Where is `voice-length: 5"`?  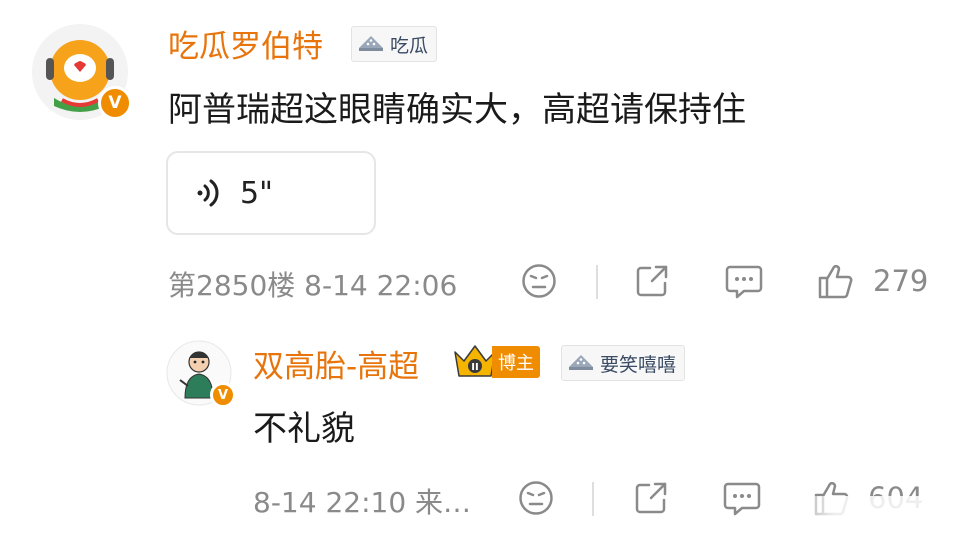
voice-length: 5" is located at coordinates (256, 193).